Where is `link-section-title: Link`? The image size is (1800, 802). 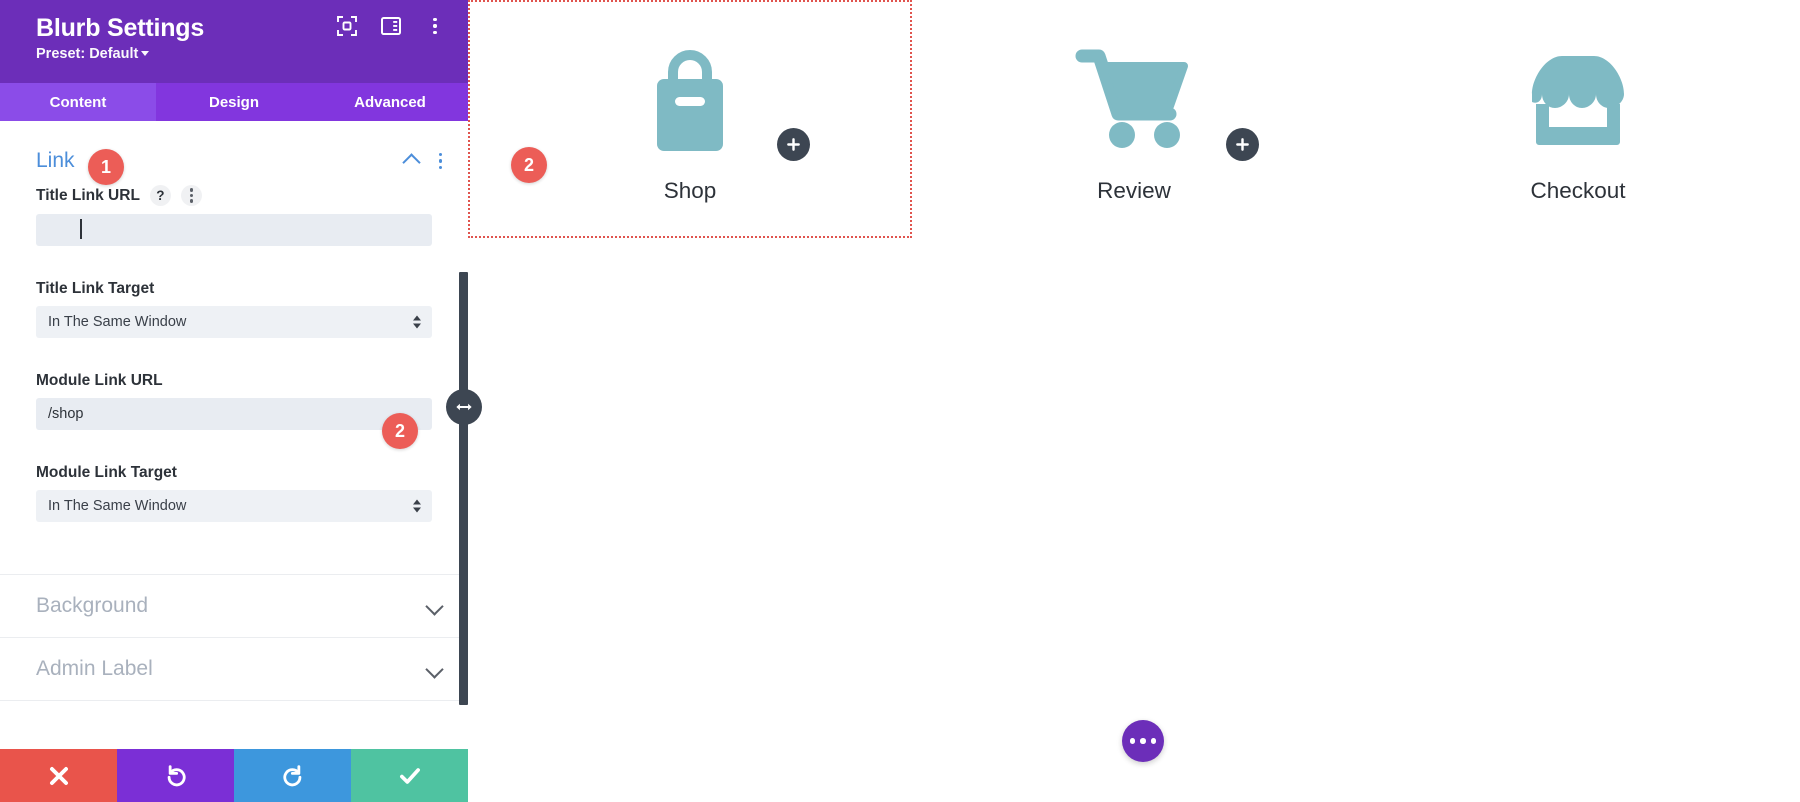 link-section-title: Link is located at coordinates (55, 160).